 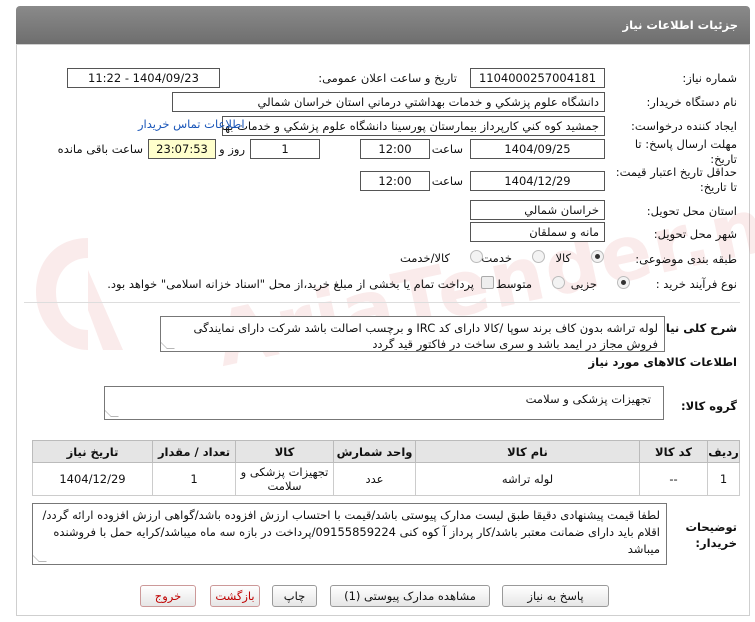 What do you see at coordinates (555, 596) in the screenshot?
I see `reply-button: پاسخ به نیاز` at bounding box center [555, 596].